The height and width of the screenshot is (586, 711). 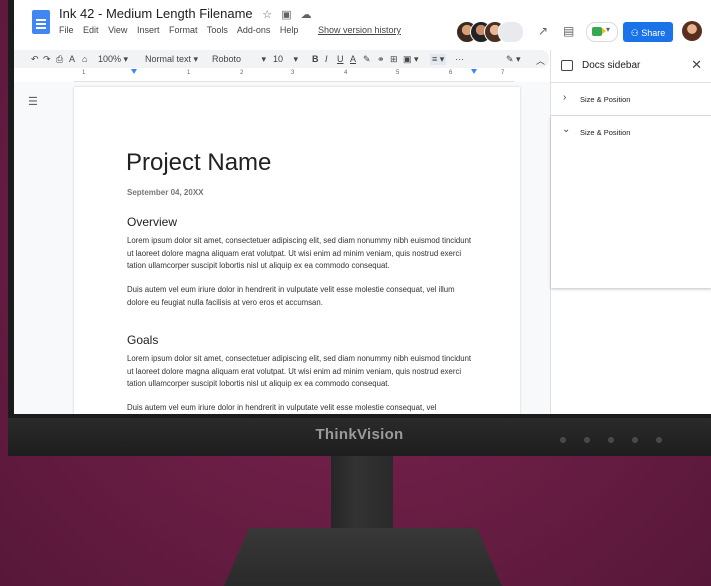 What do you see at coordinates (566, 129) in the screenshot?
I see `chevron-down-icon: ⌄` at bounding box center [566, 129].